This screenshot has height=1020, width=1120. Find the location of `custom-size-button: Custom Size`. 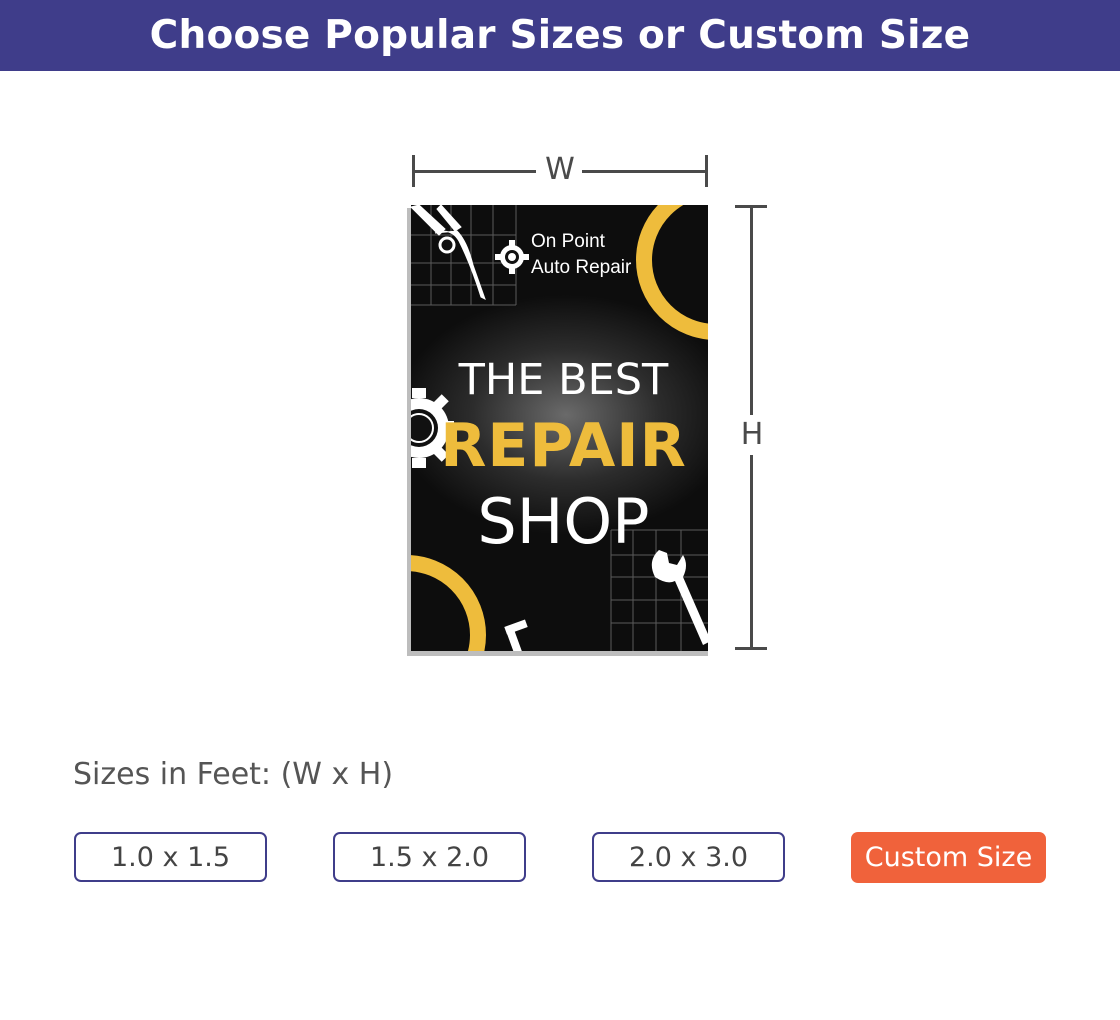

custom-size-button: Custom Size is located at coordinates (948, 857).